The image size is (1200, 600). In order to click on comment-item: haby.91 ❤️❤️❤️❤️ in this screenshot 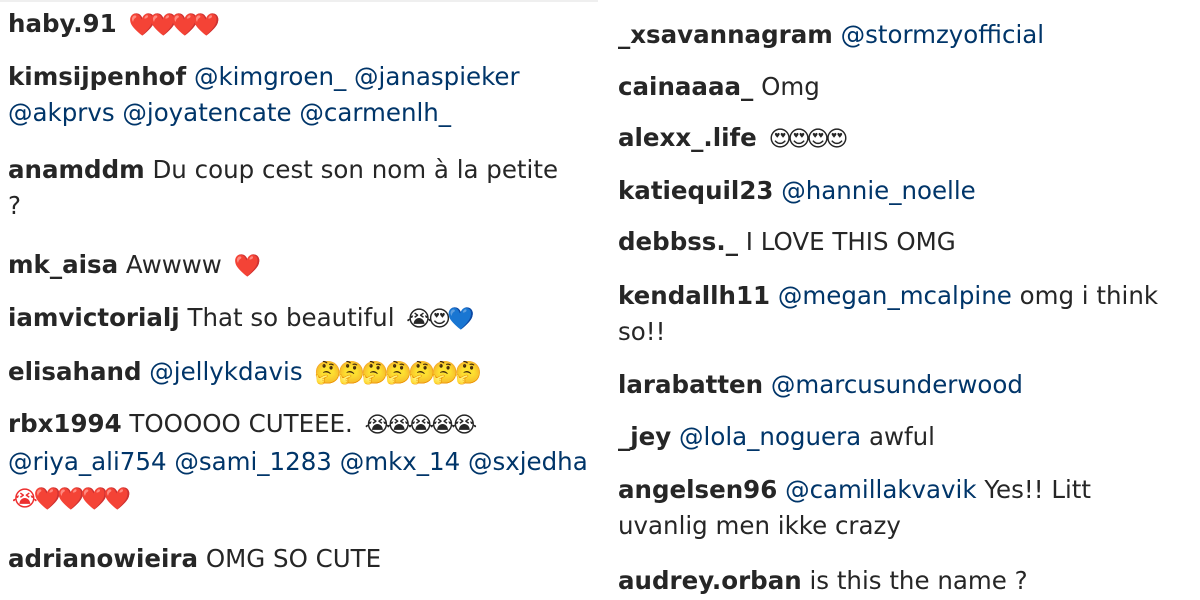, I will do `click(303, 25)`.